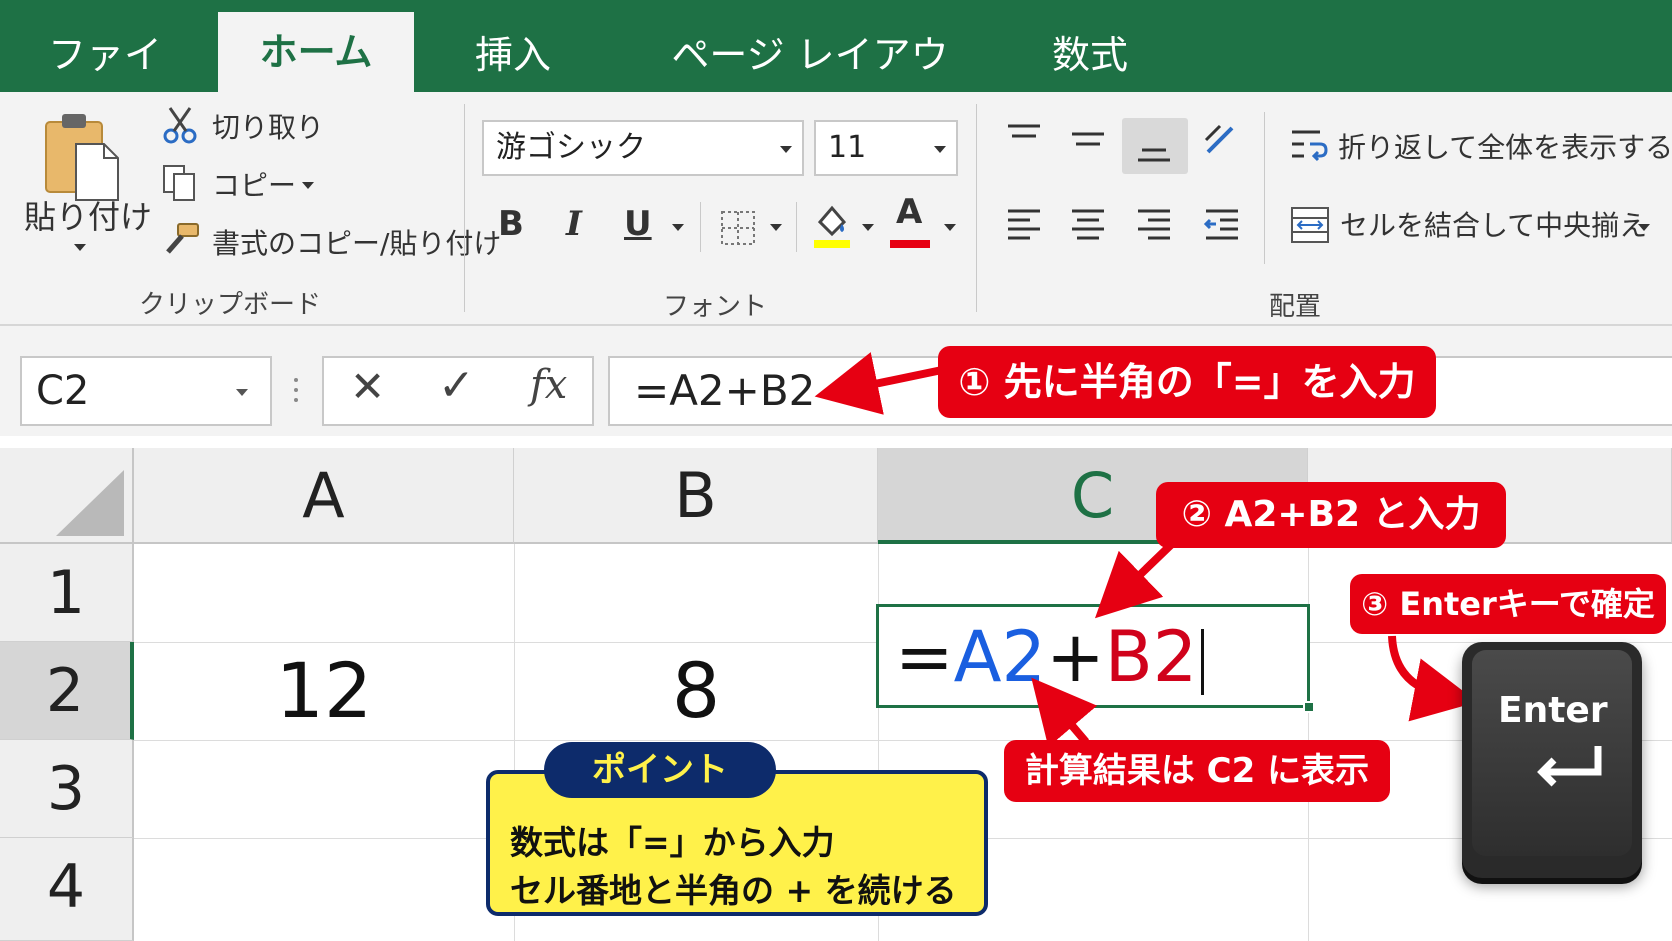 This screenshot has height=941, width=1672. Describe the element at coordinates (1064, 712) in the screenshot. I see `arrow-result` at that location.